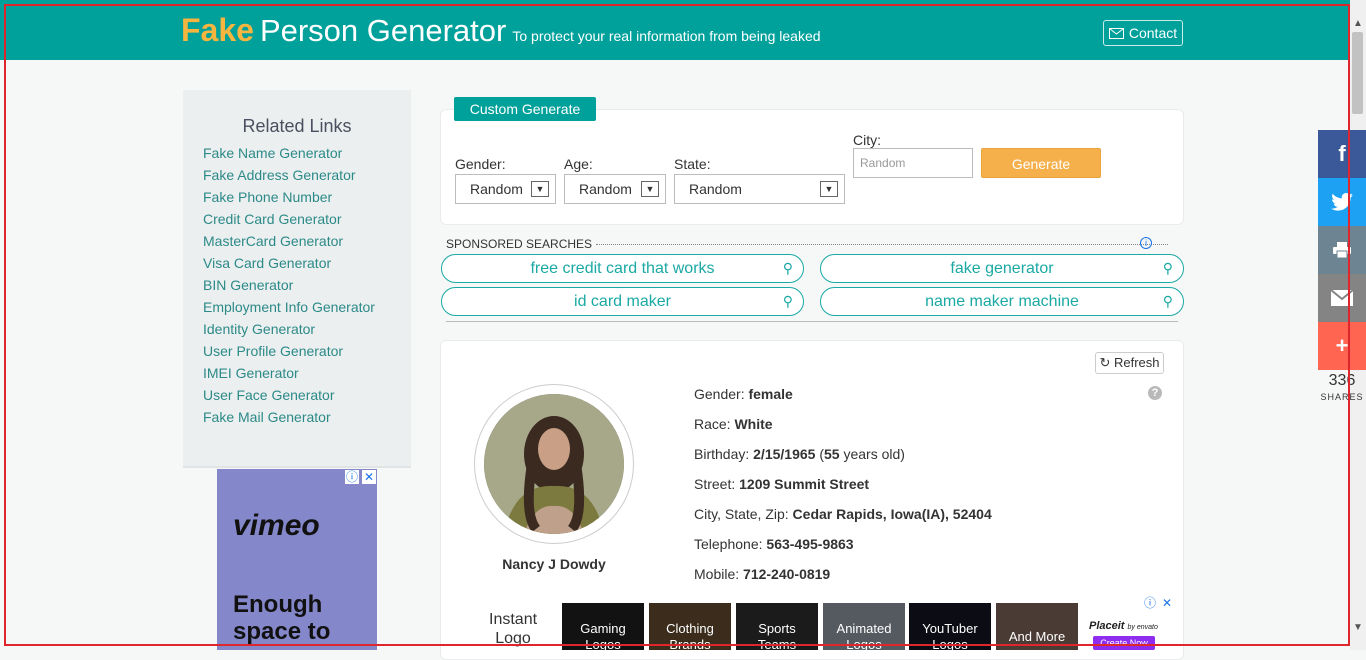 Image resolution: width=1366 pixels, height=660 pixels. I want to click on related-link: Credit Card Generator, so click(307, 221).